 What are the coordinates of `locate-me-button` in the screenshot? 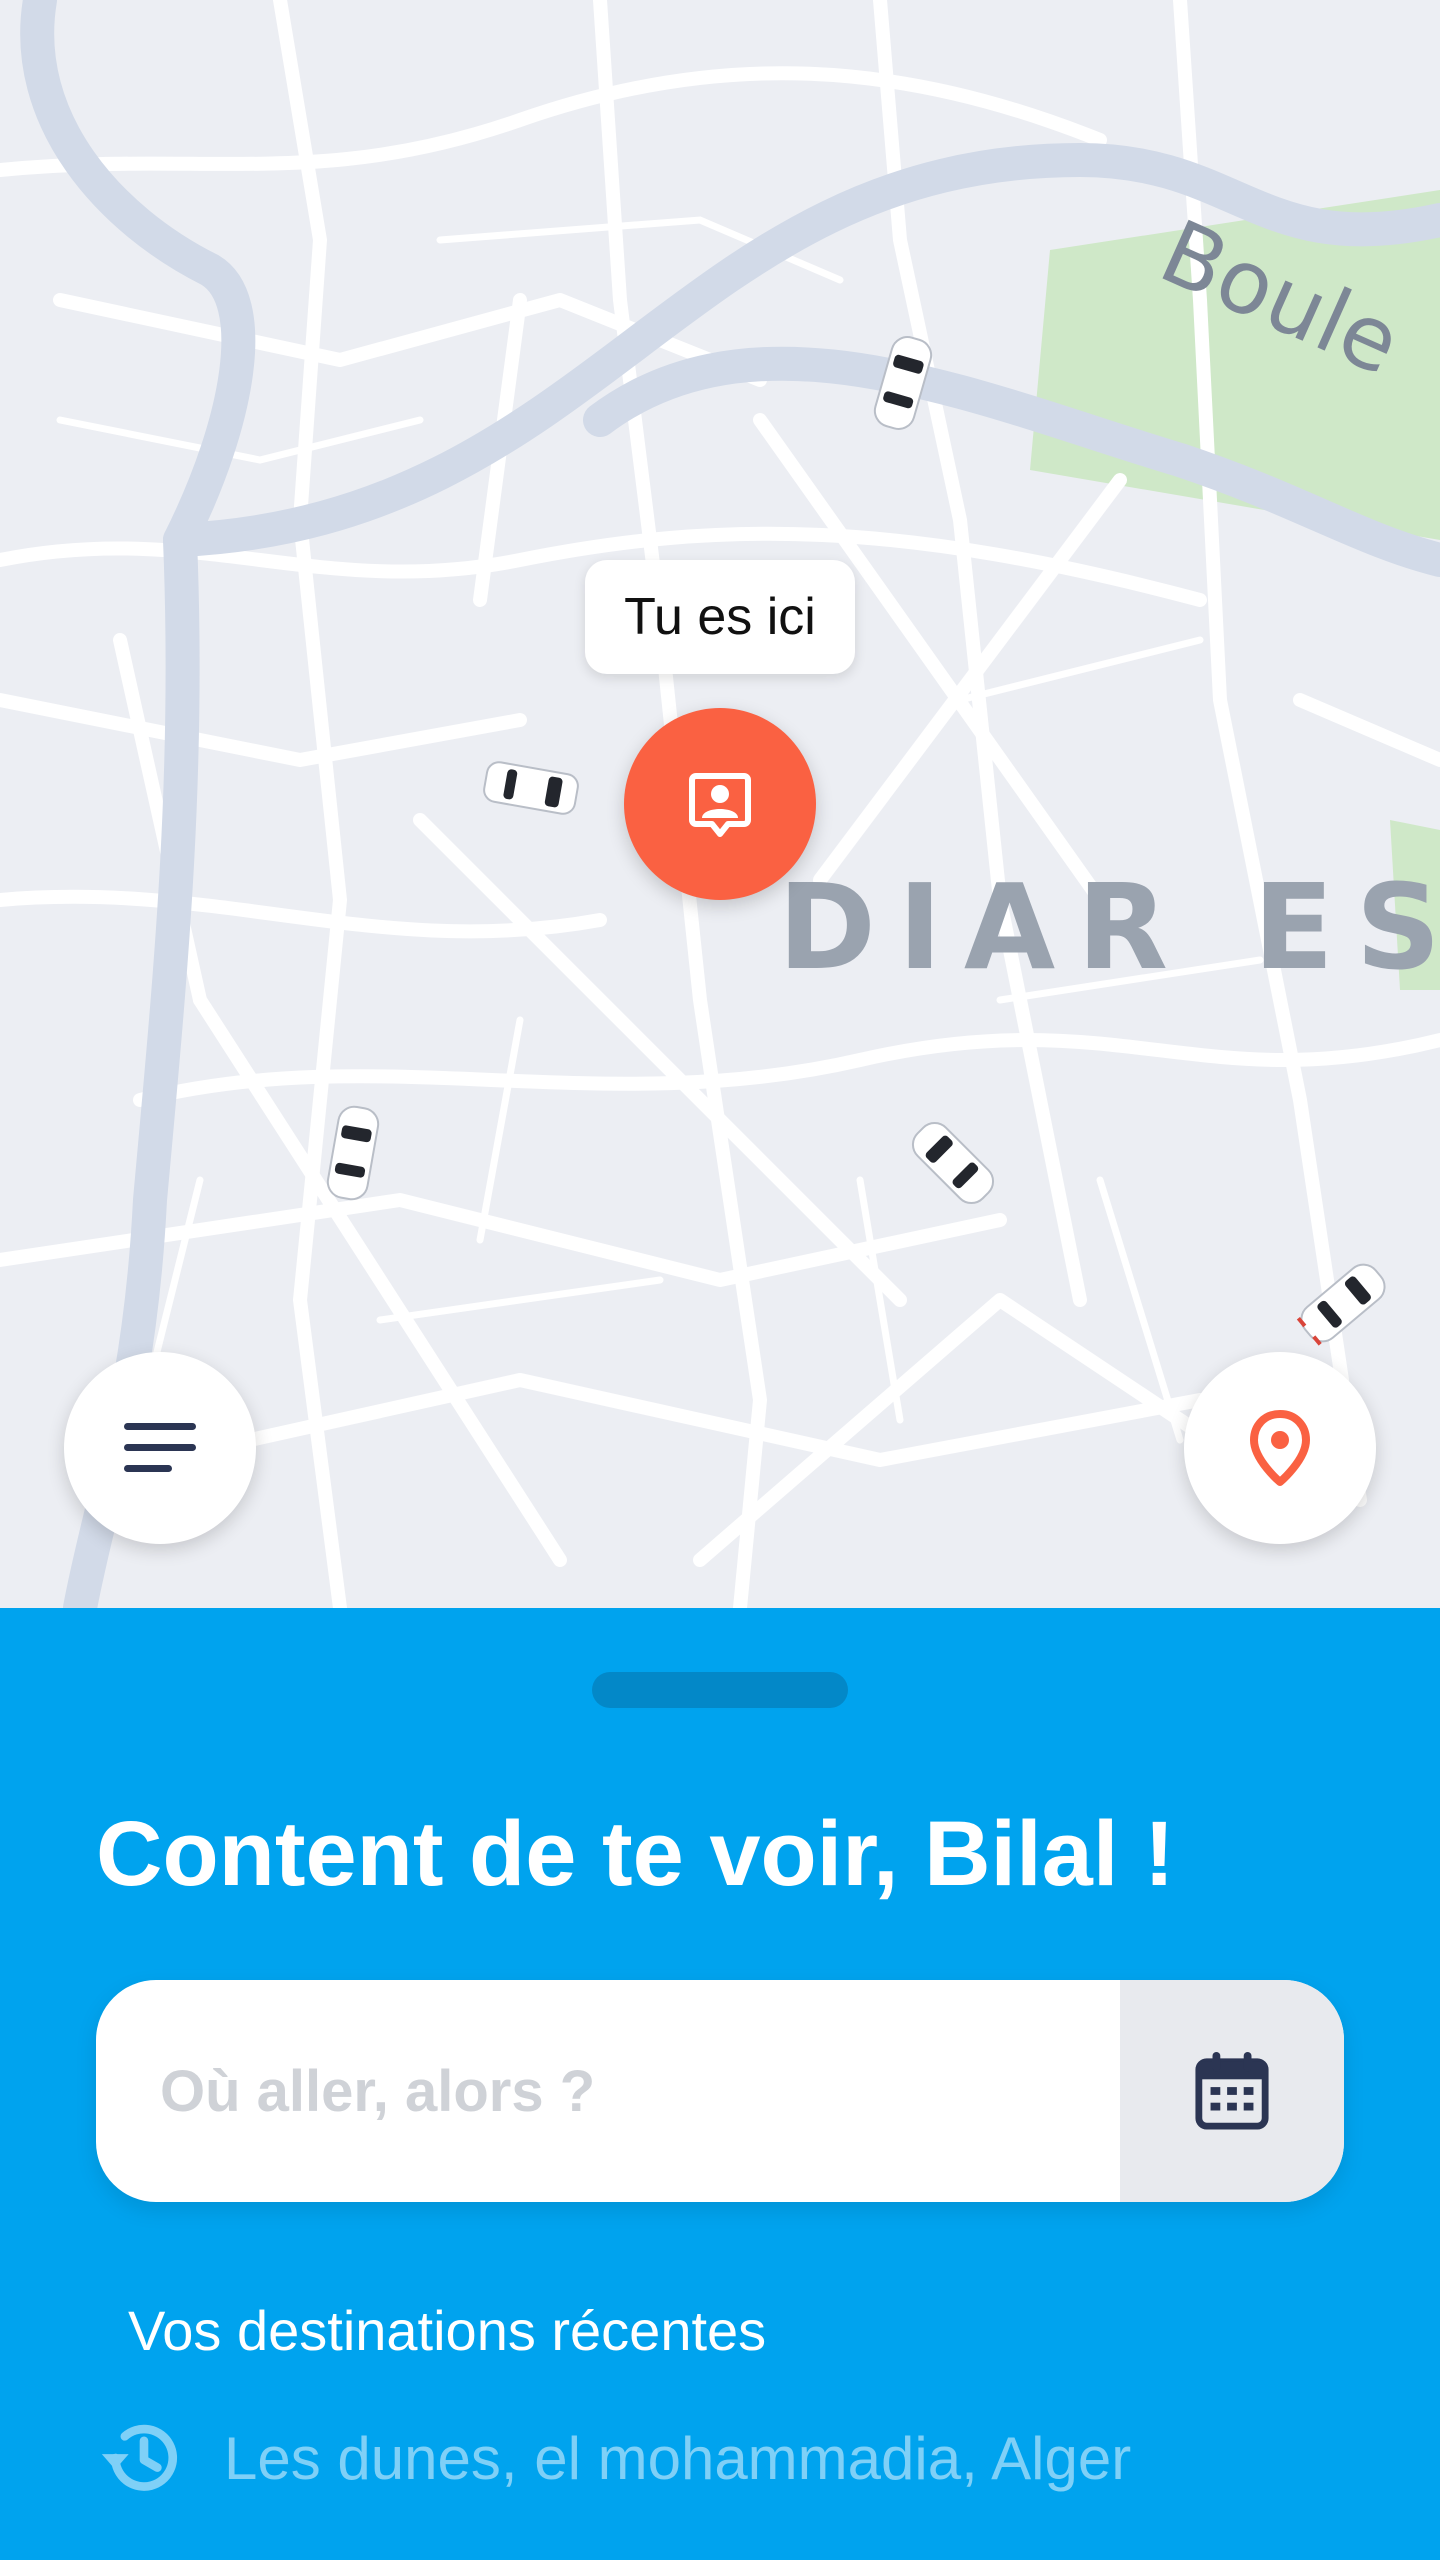 It's located at (1280, 1448).